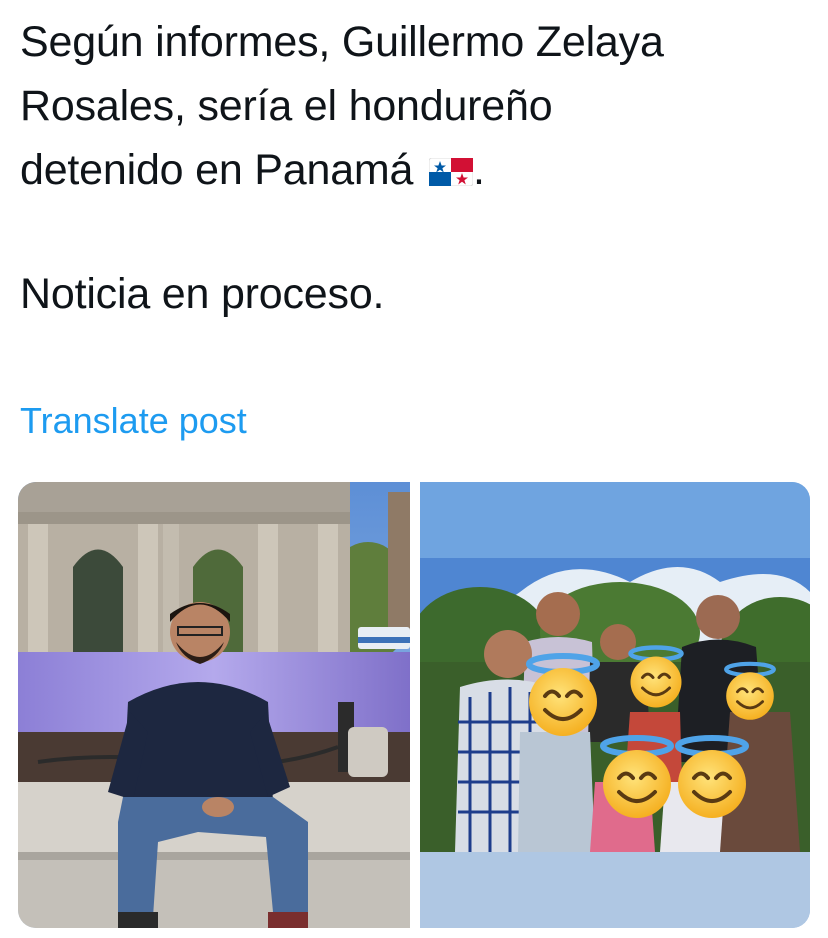 Image resolution: width=828 pixels, height=938 pixels. Describe the element at coordinates (479, 170) in the screenshot. I see `tweet-line-3-suffix: .` at that location.